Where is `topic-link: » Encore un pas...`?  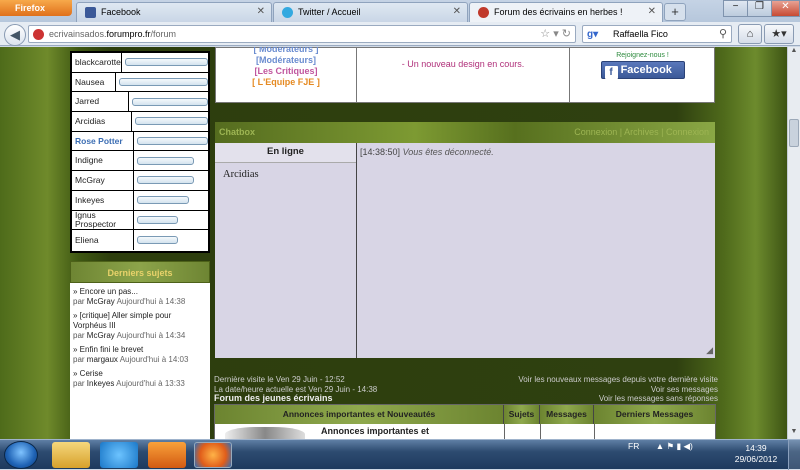
topic-link: » Encore un pas... is located at coordinates (140, 292).